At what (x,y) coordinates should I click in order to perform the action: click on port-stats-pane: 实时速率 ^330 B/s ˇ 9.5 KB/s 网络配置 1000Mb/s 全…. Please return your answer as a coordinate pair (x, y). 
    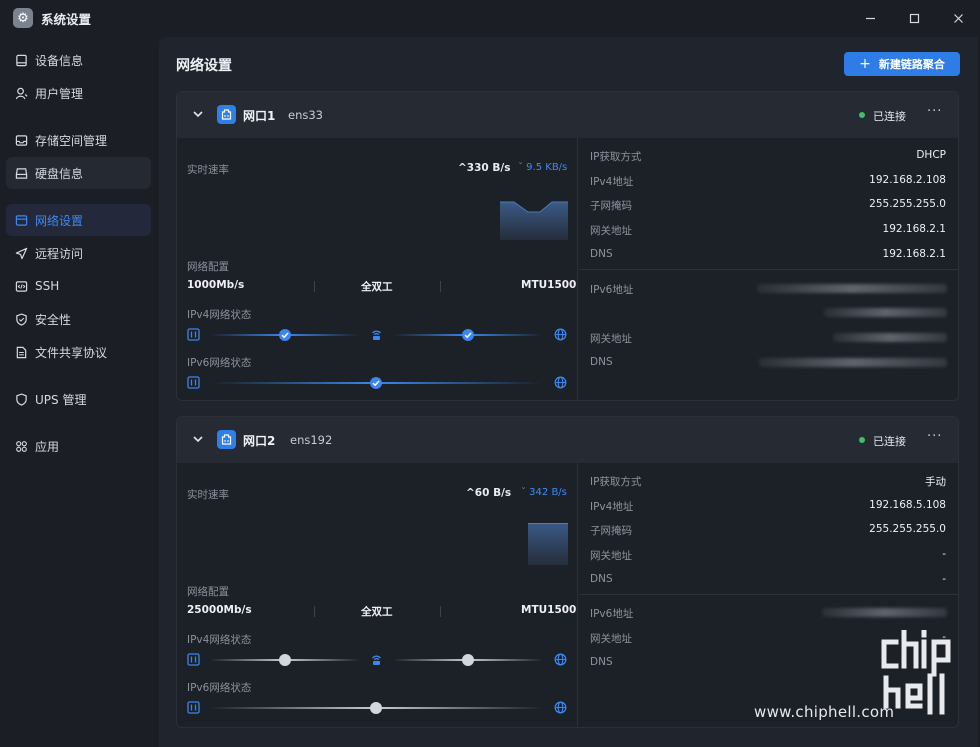
    Looking at the image, I should click on (377, 269).